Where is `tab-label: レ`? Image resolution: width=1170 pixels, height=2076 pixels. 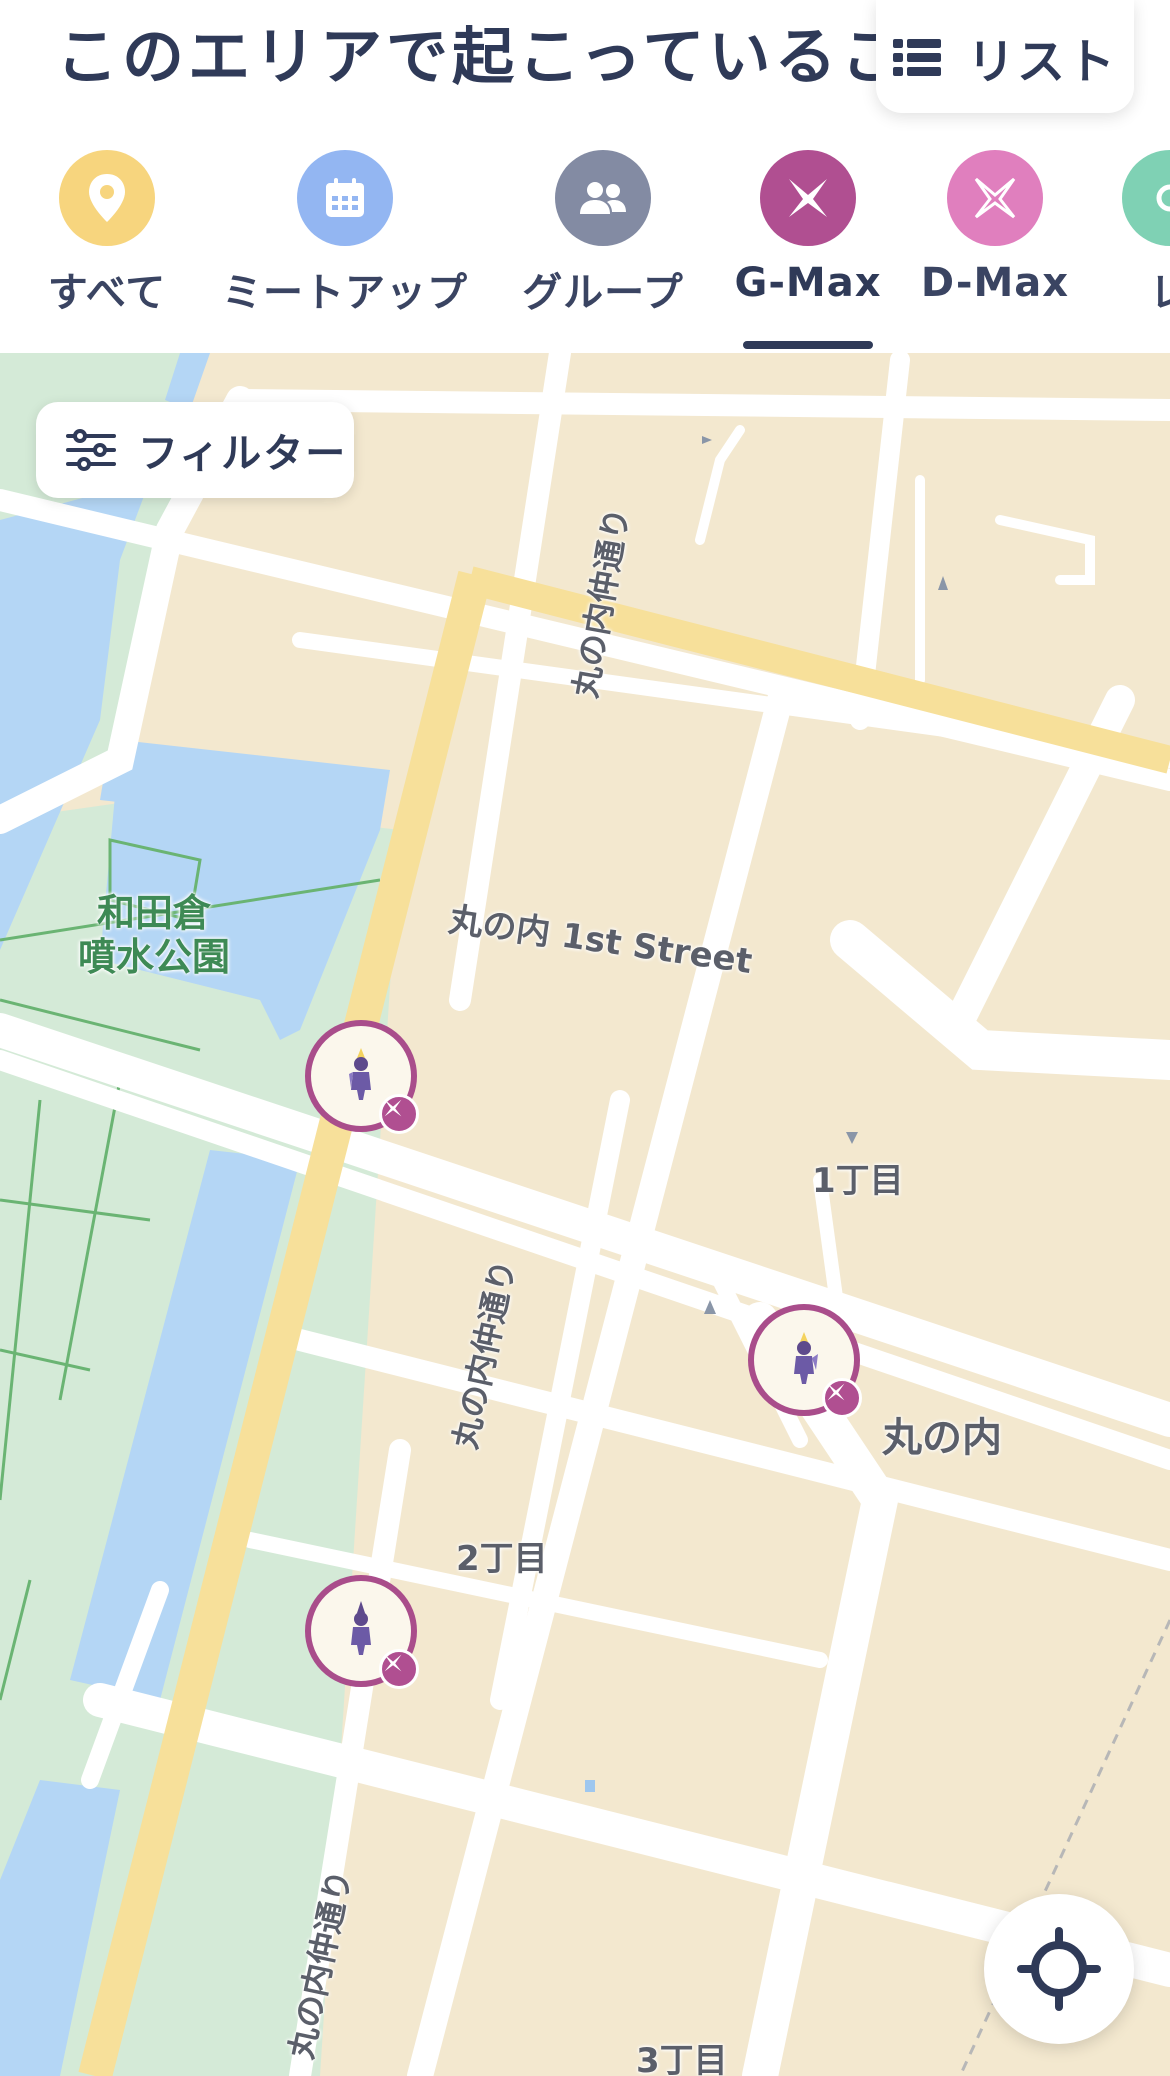
tab-label: レ is located at coordinates (1160, 289).